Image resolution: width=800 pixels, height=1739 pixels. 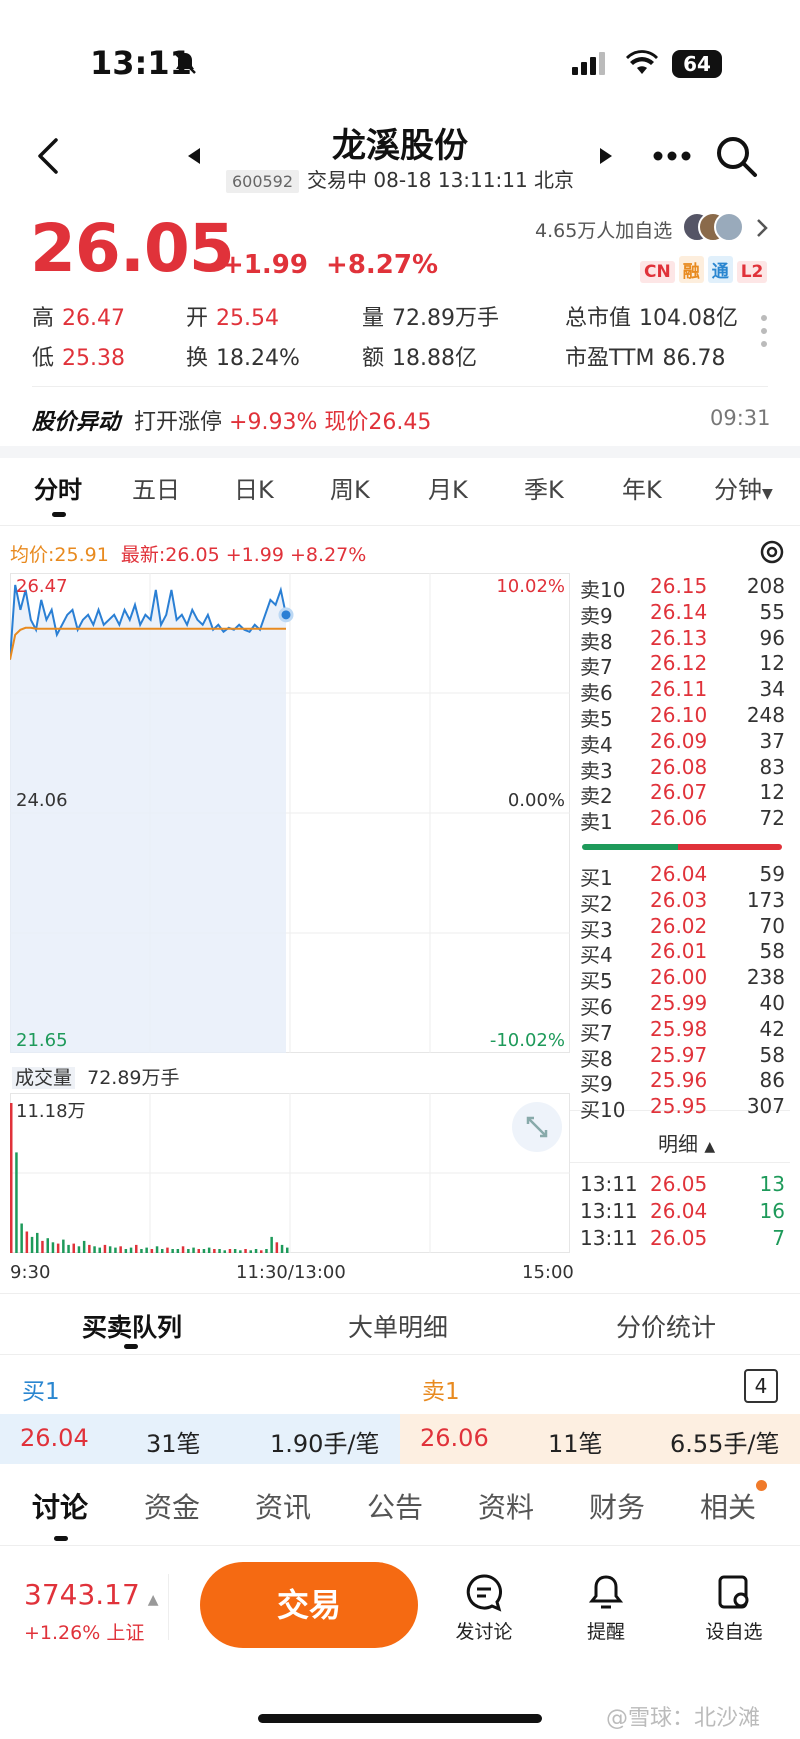 I want to click on bid-row: 买6 25.99 40, so click(x=682, y=1005).